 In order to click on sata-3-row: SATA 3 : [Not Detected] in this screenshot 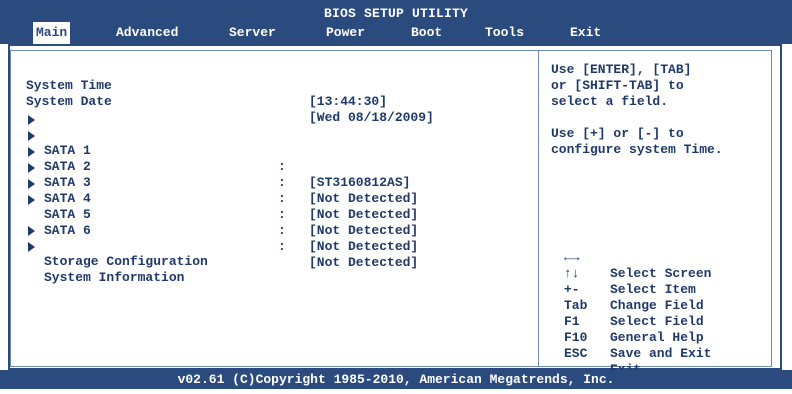, I will do `click(209, 182)`.